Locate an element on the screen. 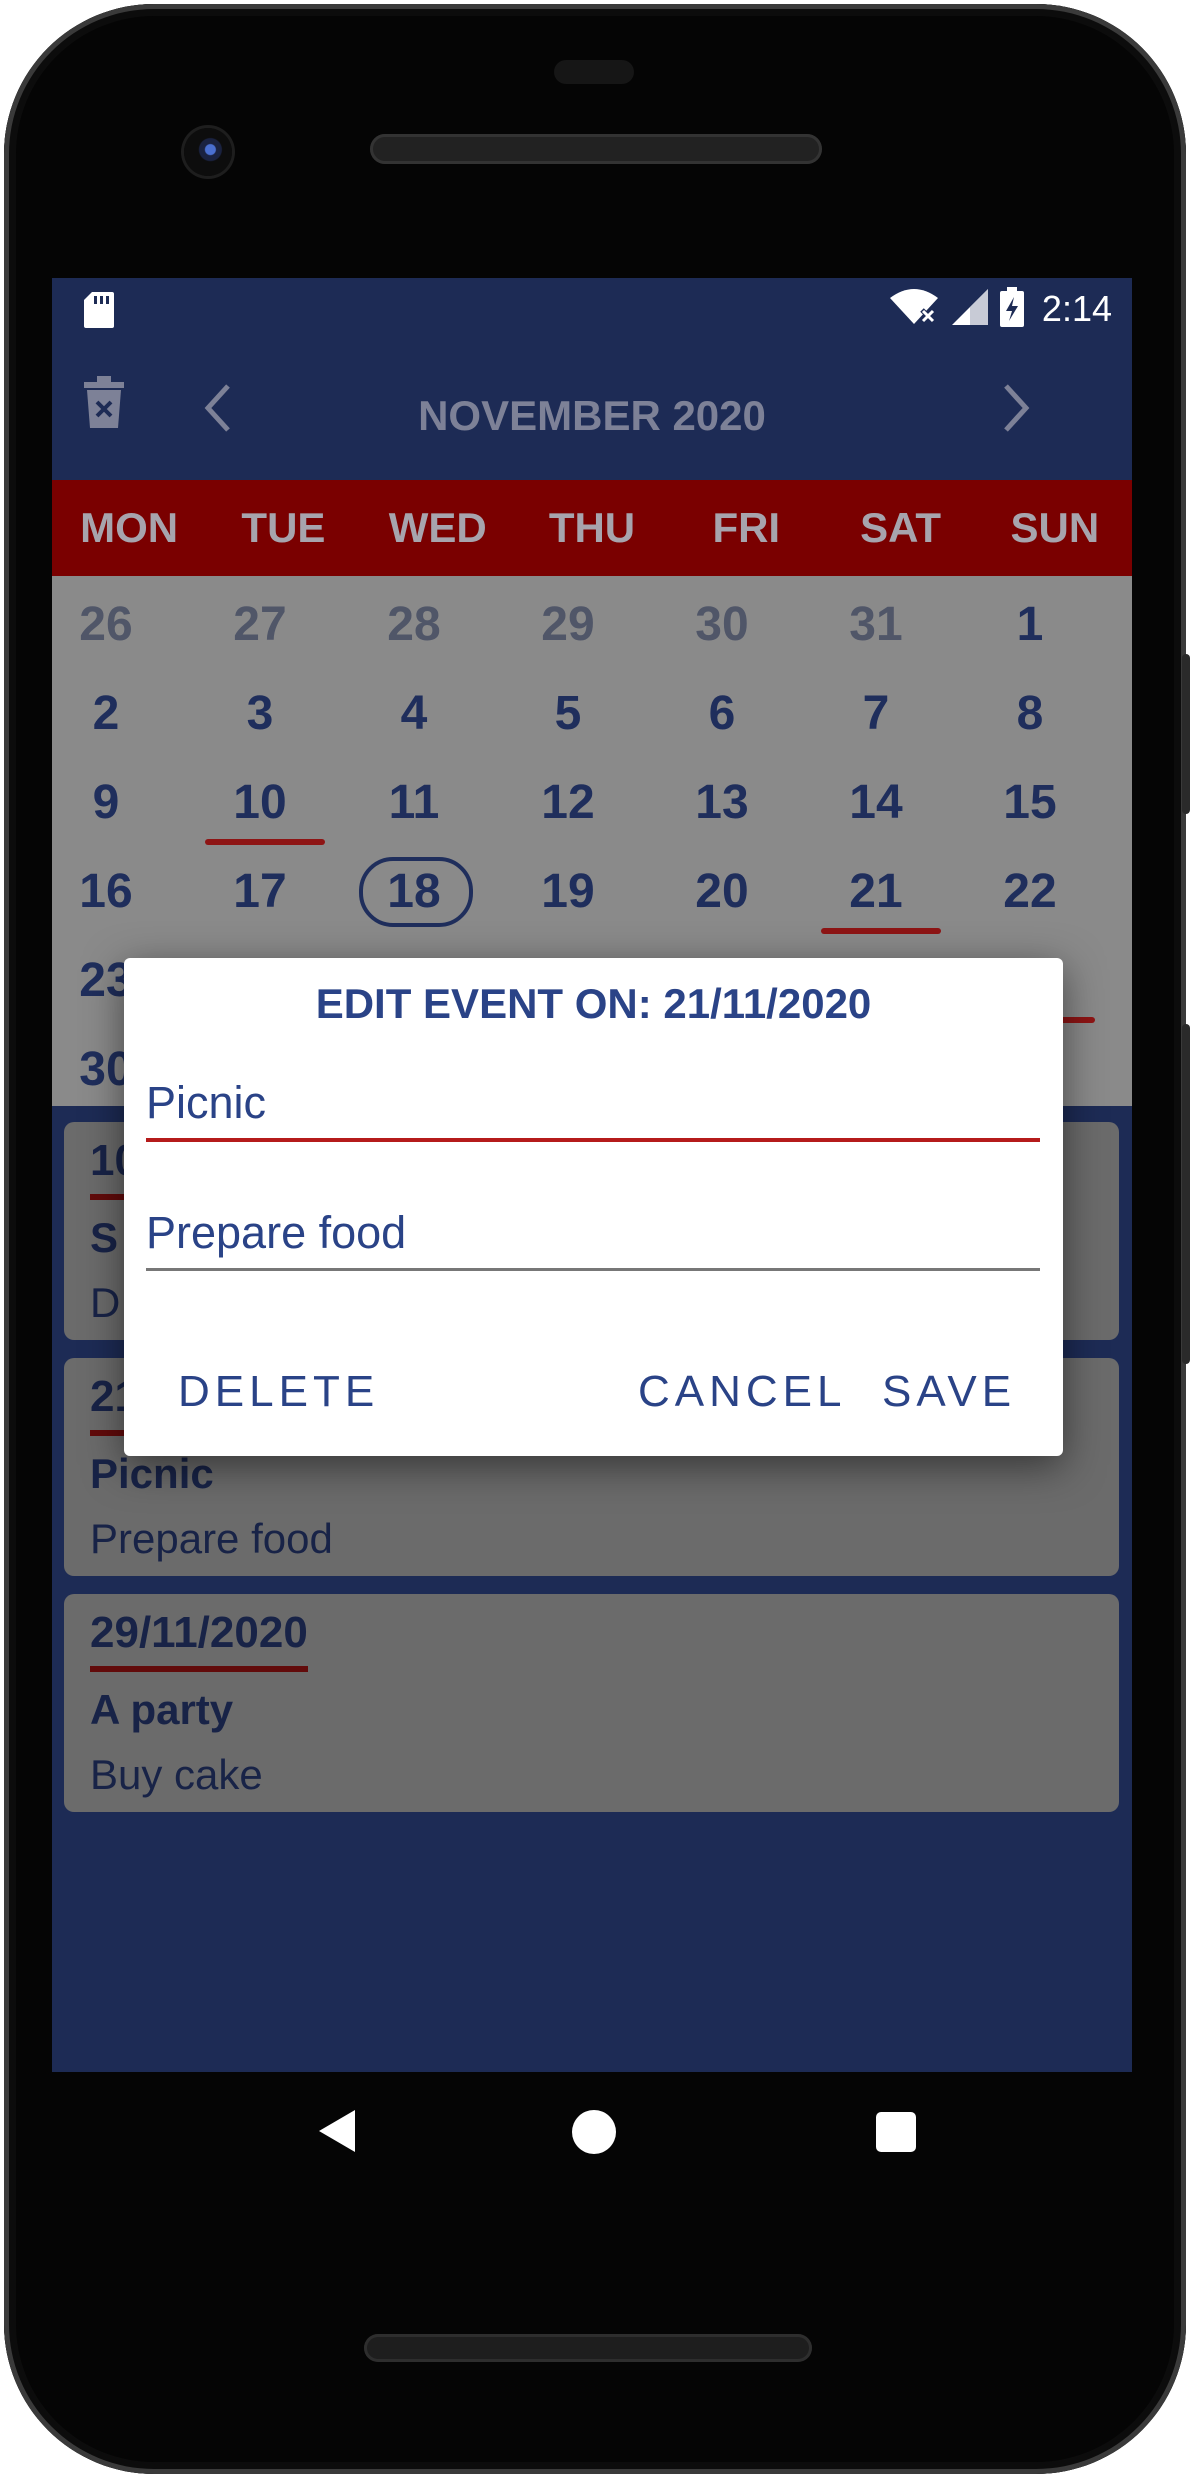 The width and height of the screenshot is (1194, 2480). event-title: S is located at coordinates (104, 1237).